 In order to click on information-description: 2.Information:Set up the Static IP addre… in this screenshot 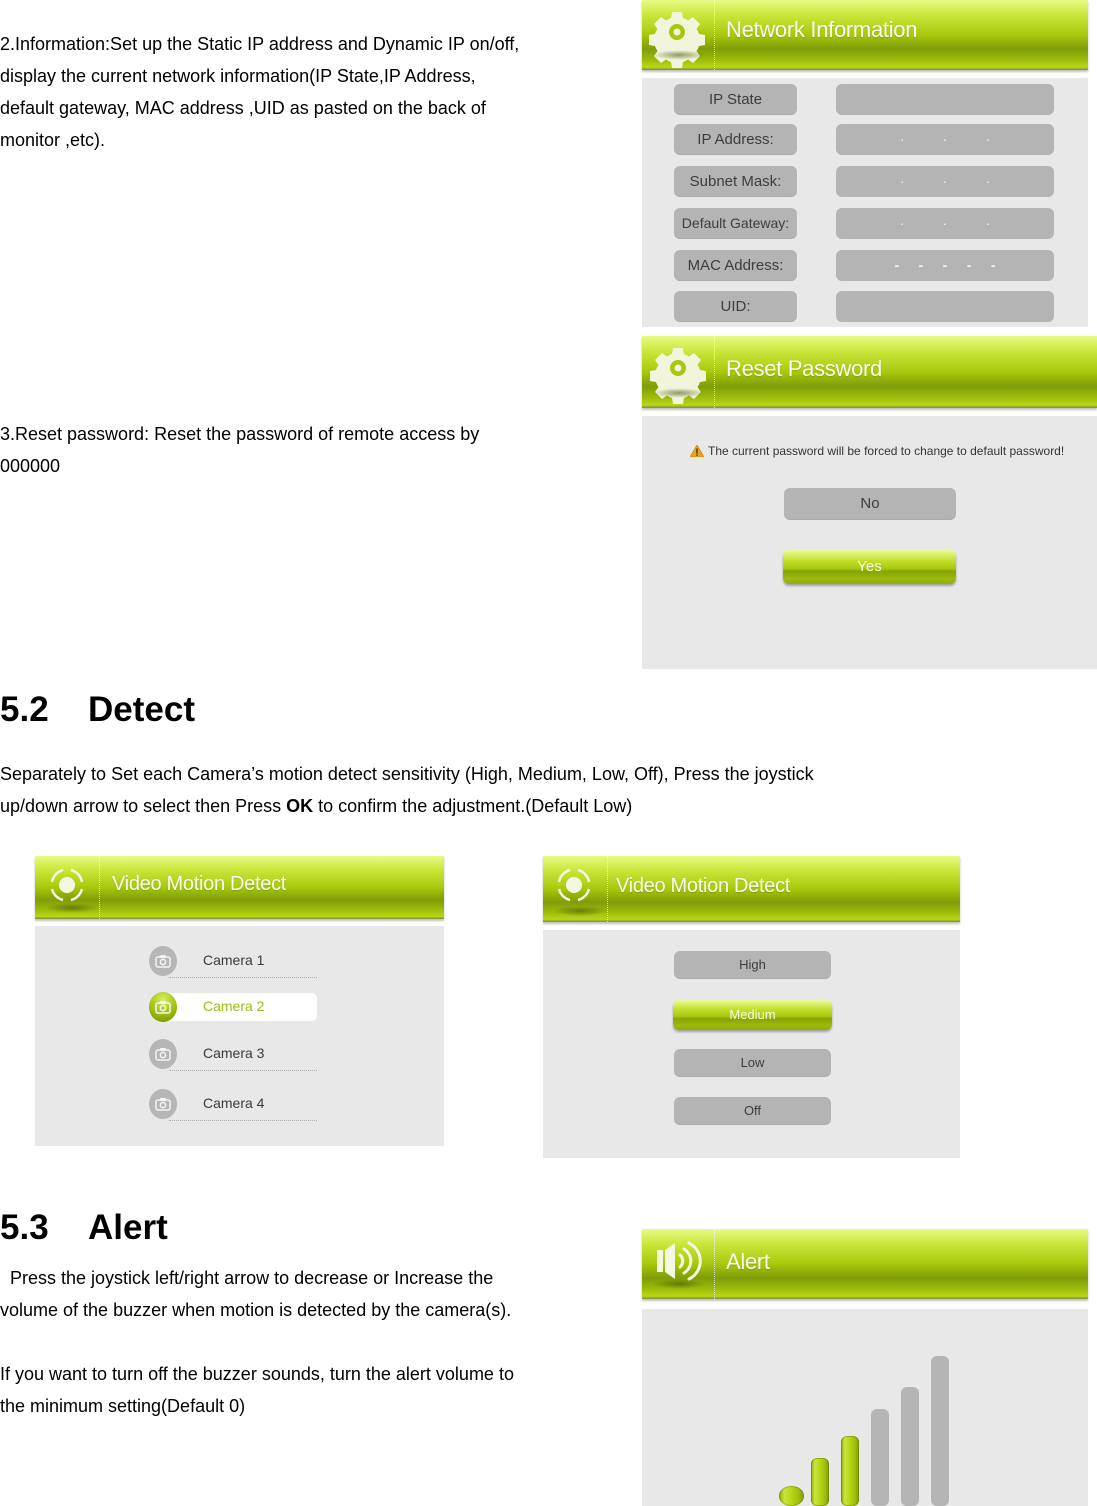, I will do `click(320, 92)`.